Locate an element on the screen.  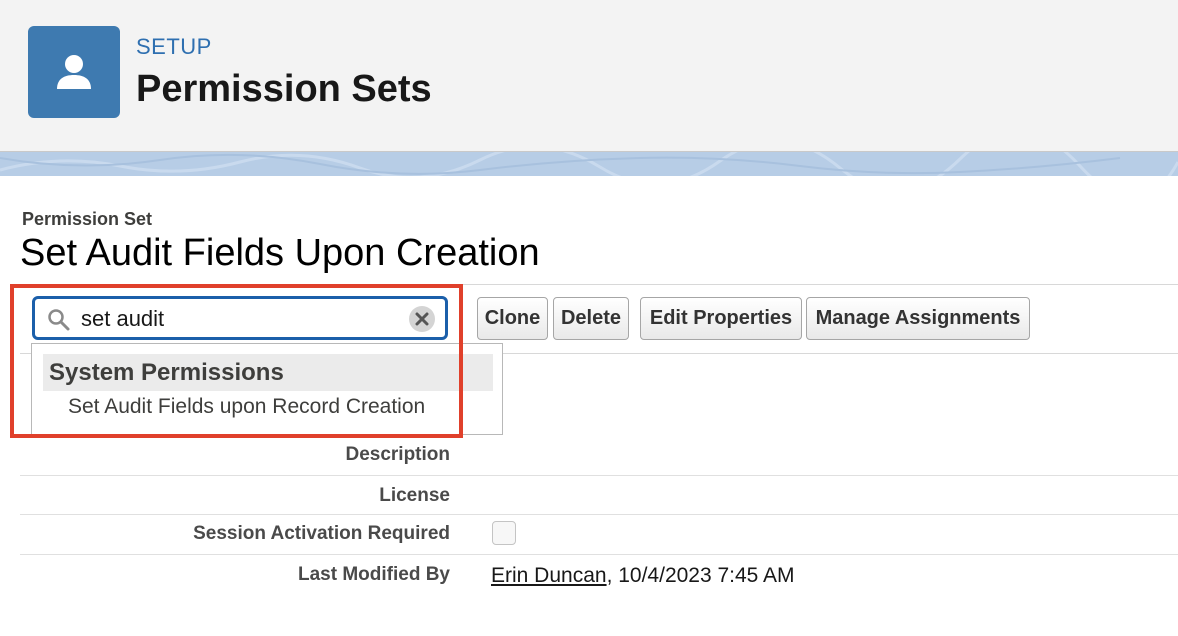
page-title: Permission Sets is located at coordinates (284, 89).